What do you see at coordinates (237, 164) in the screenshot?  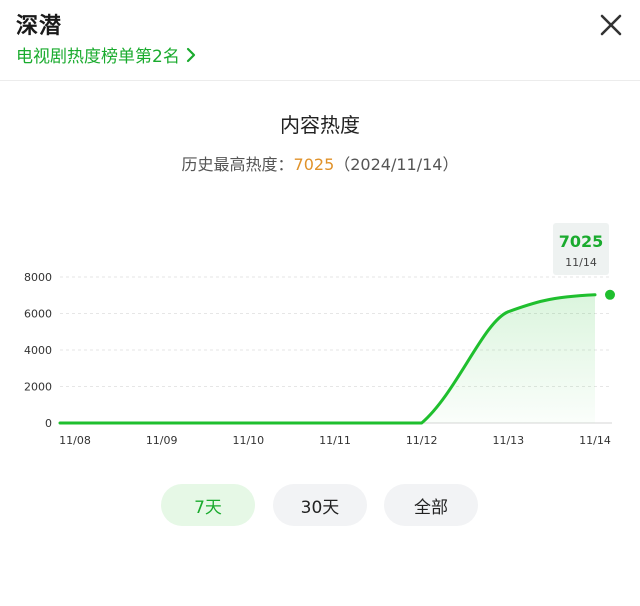 I see `max-heat-label: 历史最高热度：` at bounding box center [237, 164].